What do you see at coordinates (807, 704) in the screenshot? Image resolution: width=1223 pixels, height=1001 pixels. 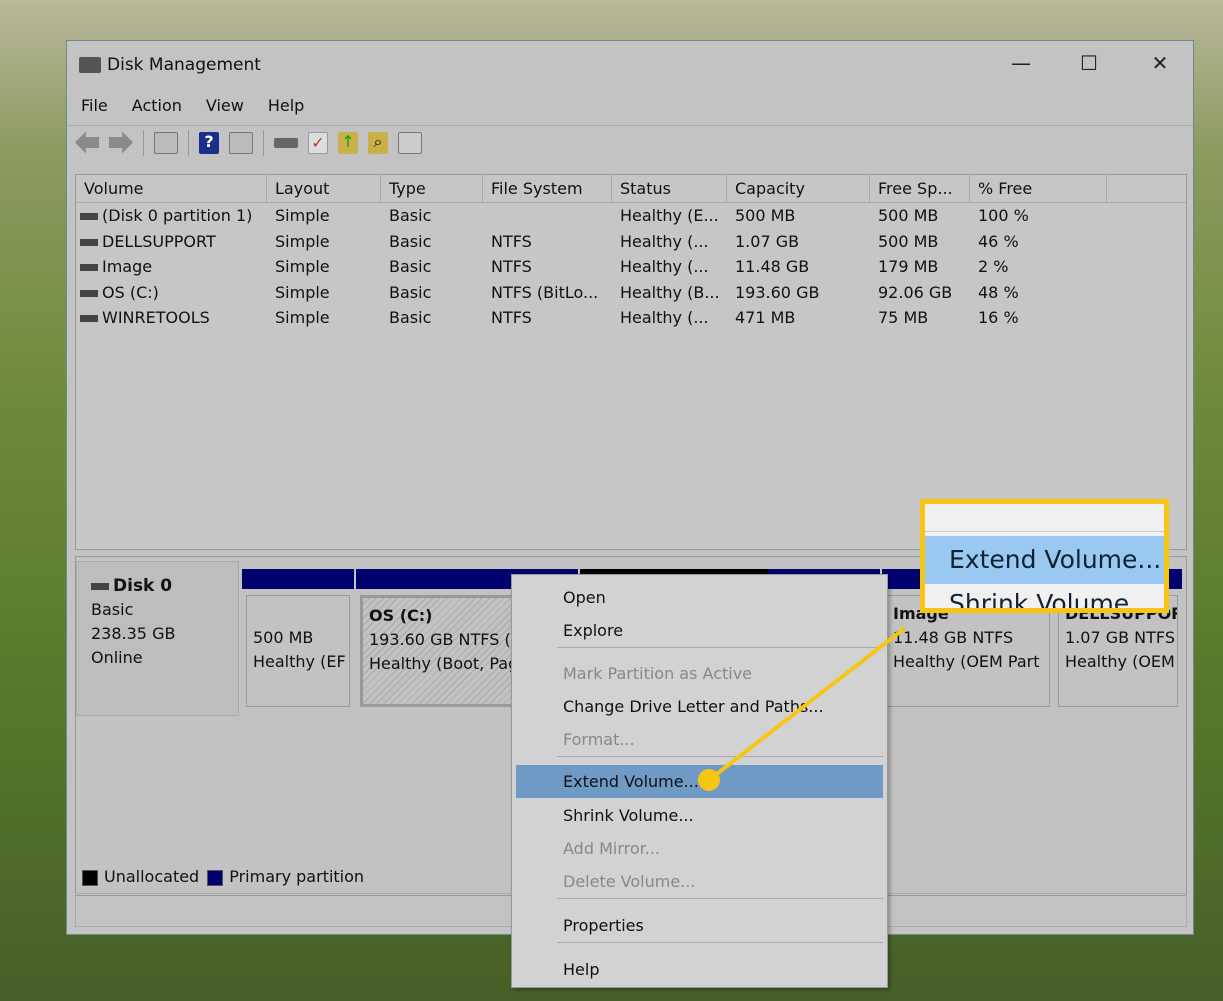 I see `callout-line` at bounding box center [807, 704].